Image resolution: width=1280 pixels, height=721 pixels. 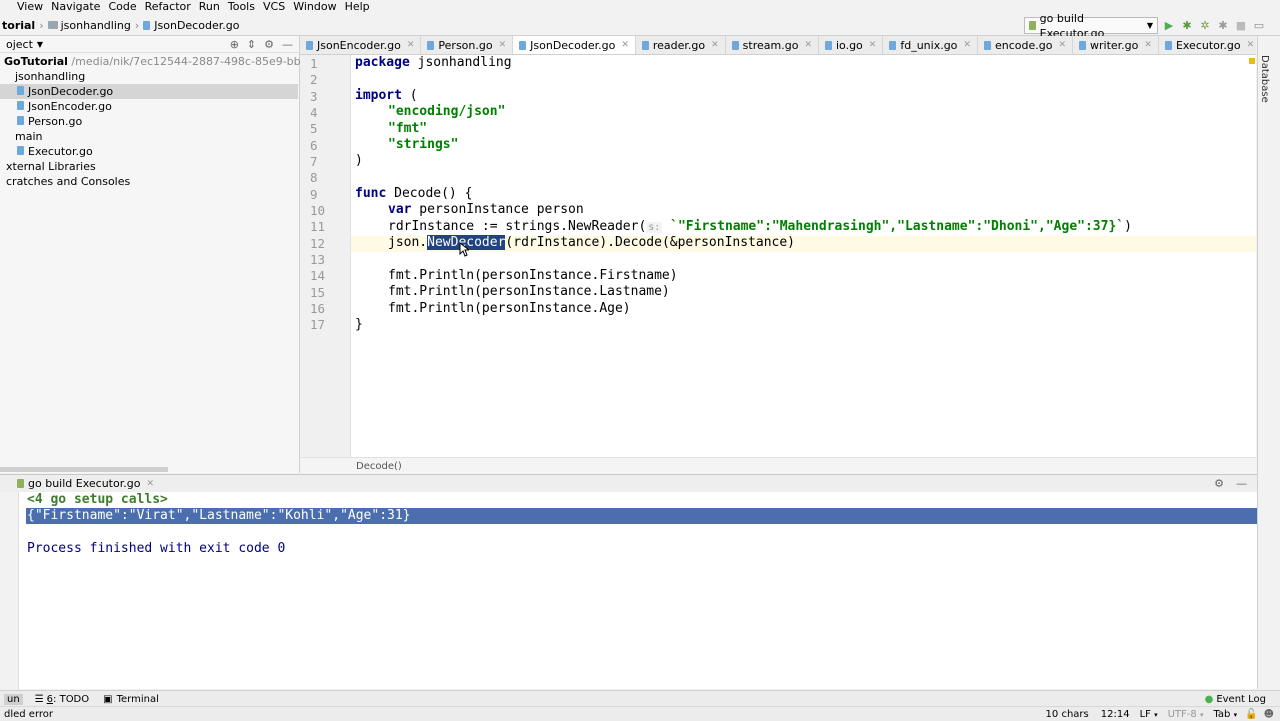 What do you see at coordinates (414, 193) in the screenshot?
I see `code-line-9: func Decode() {` at bounding box center [414, 193].